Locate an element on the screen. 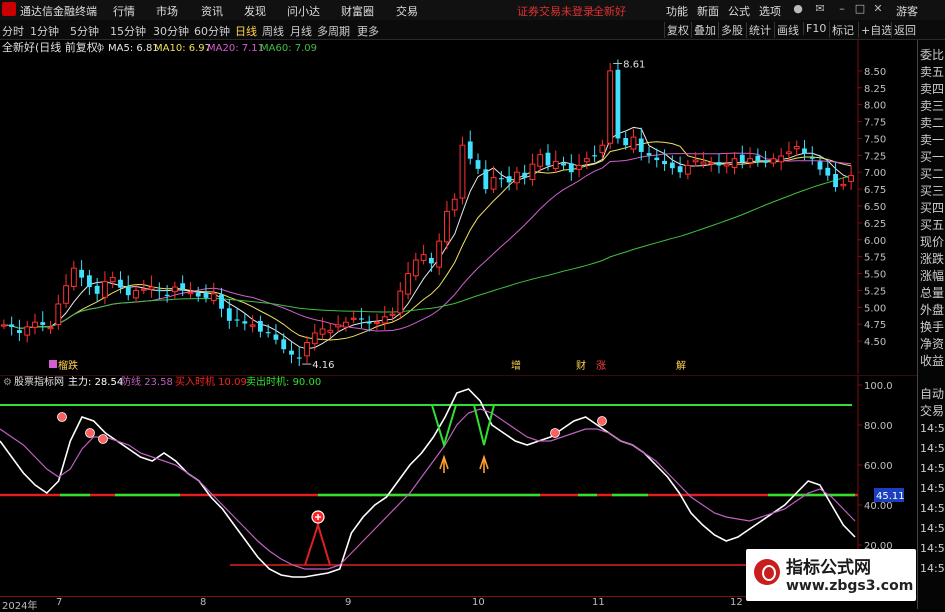  watermark-logo-icon is located at coordinates (767, 572).